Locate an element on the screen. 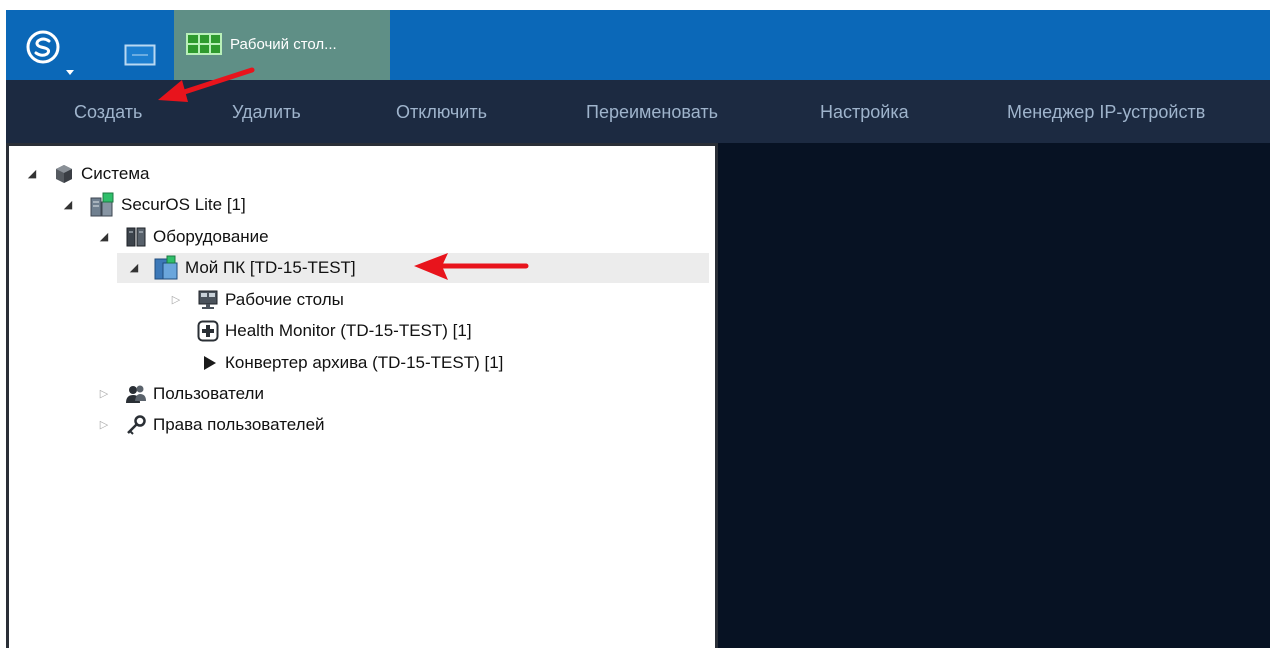 The image size is (1275, 648). system-cube-icon is located at coordinates (64, 174).